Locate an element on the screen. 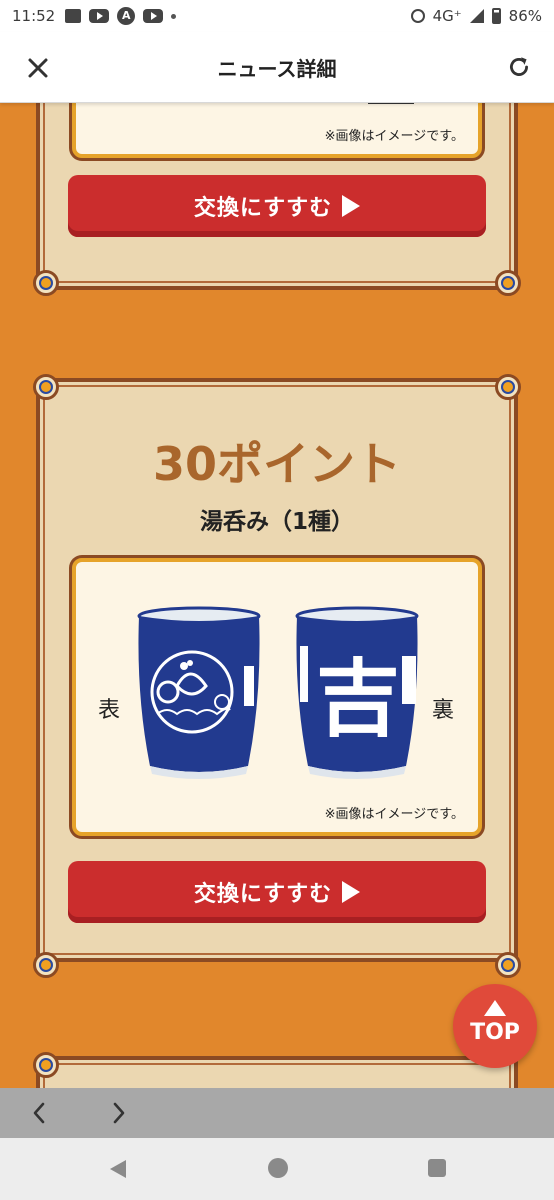  status-time: 11:52 is located at coordinates (34, 16).